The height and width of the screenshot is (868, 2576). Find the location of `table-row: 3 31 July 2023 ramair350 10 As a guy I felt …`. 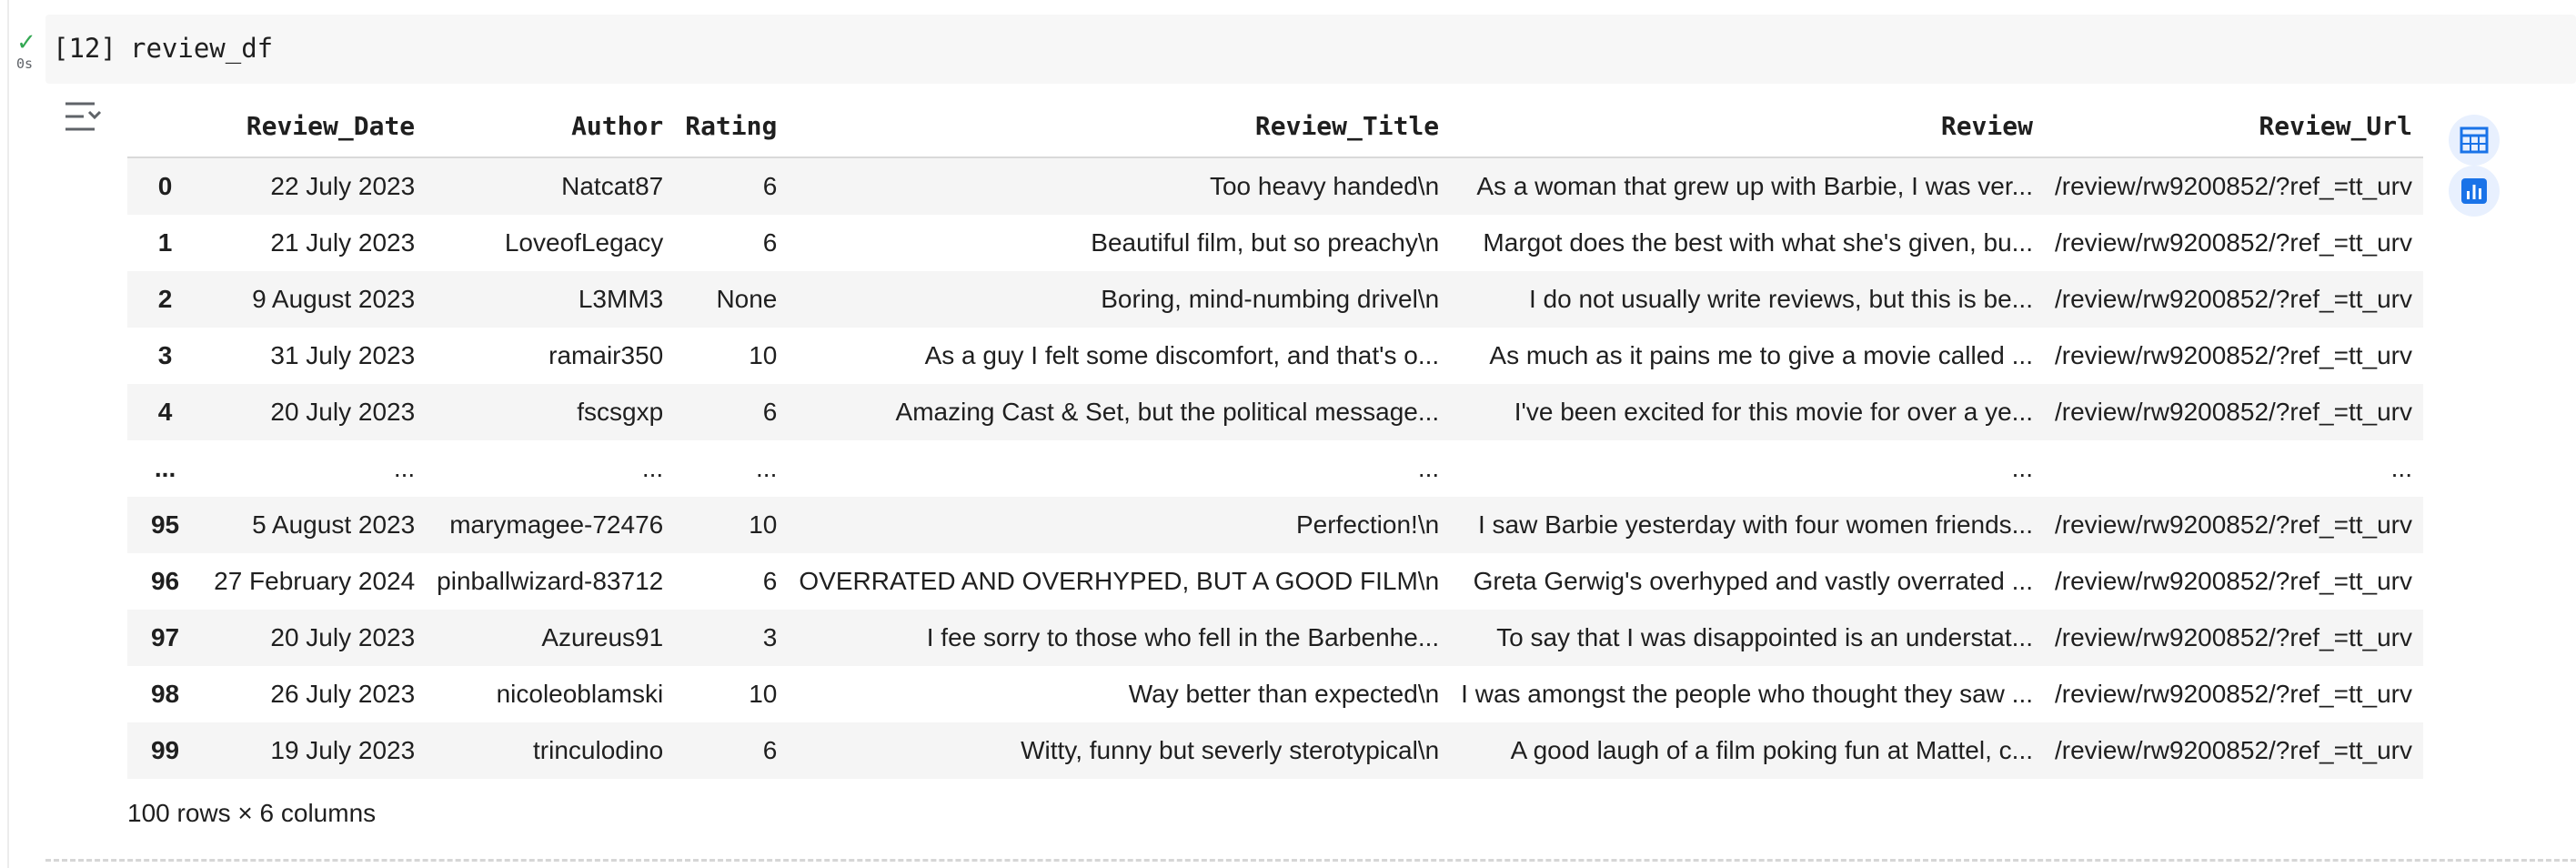

table-row: 3 31 July 2023 ramair350 10 As a guy I felt … is located at coordinates (1275, 356).